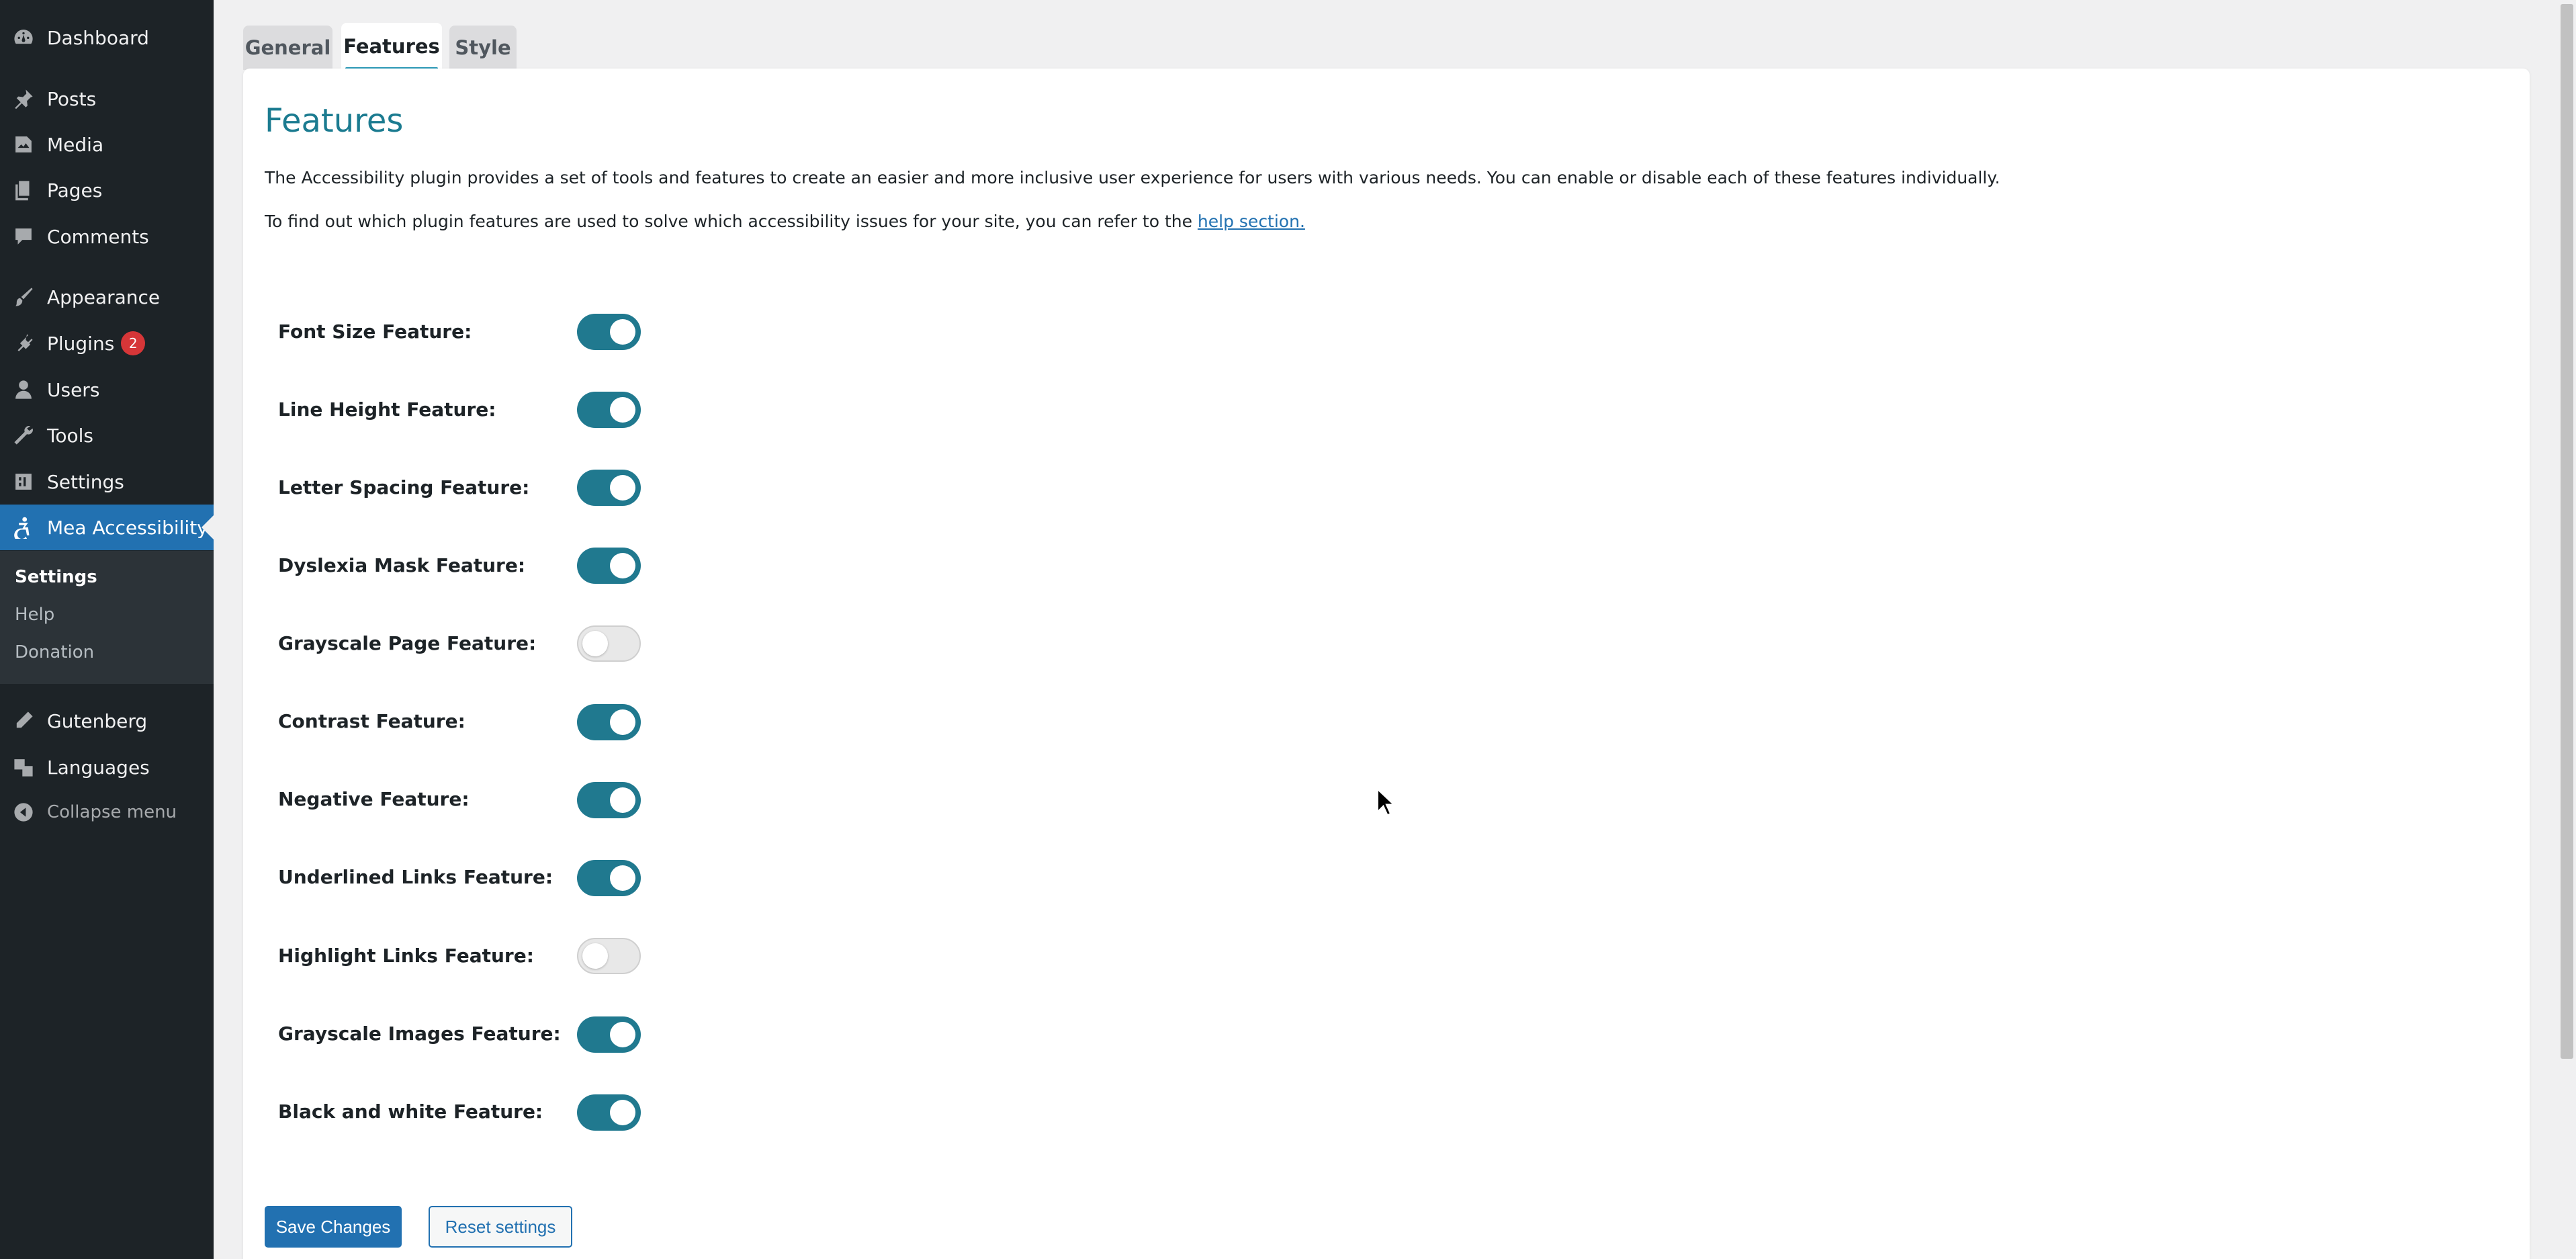 This screenshot has width=2576, height=1259. Describe the element at coordinates (404, 487) in the screenshot. I see `feature-label: Letter Spacing Feature:` at that location.